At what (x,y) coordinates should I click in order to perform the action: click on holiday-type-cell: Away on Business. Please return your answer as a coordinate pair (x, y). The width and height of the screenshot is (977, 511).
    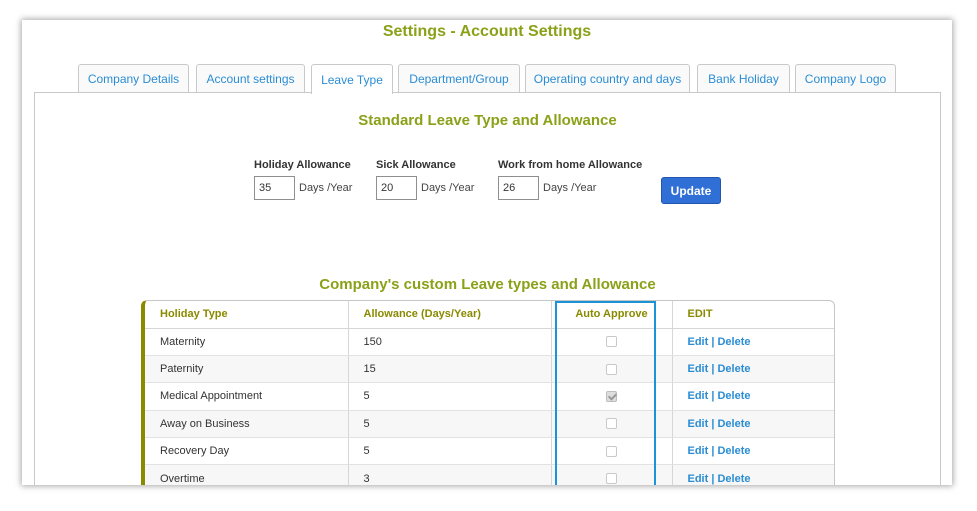
    Looking at the image, I should click on (247, 424).